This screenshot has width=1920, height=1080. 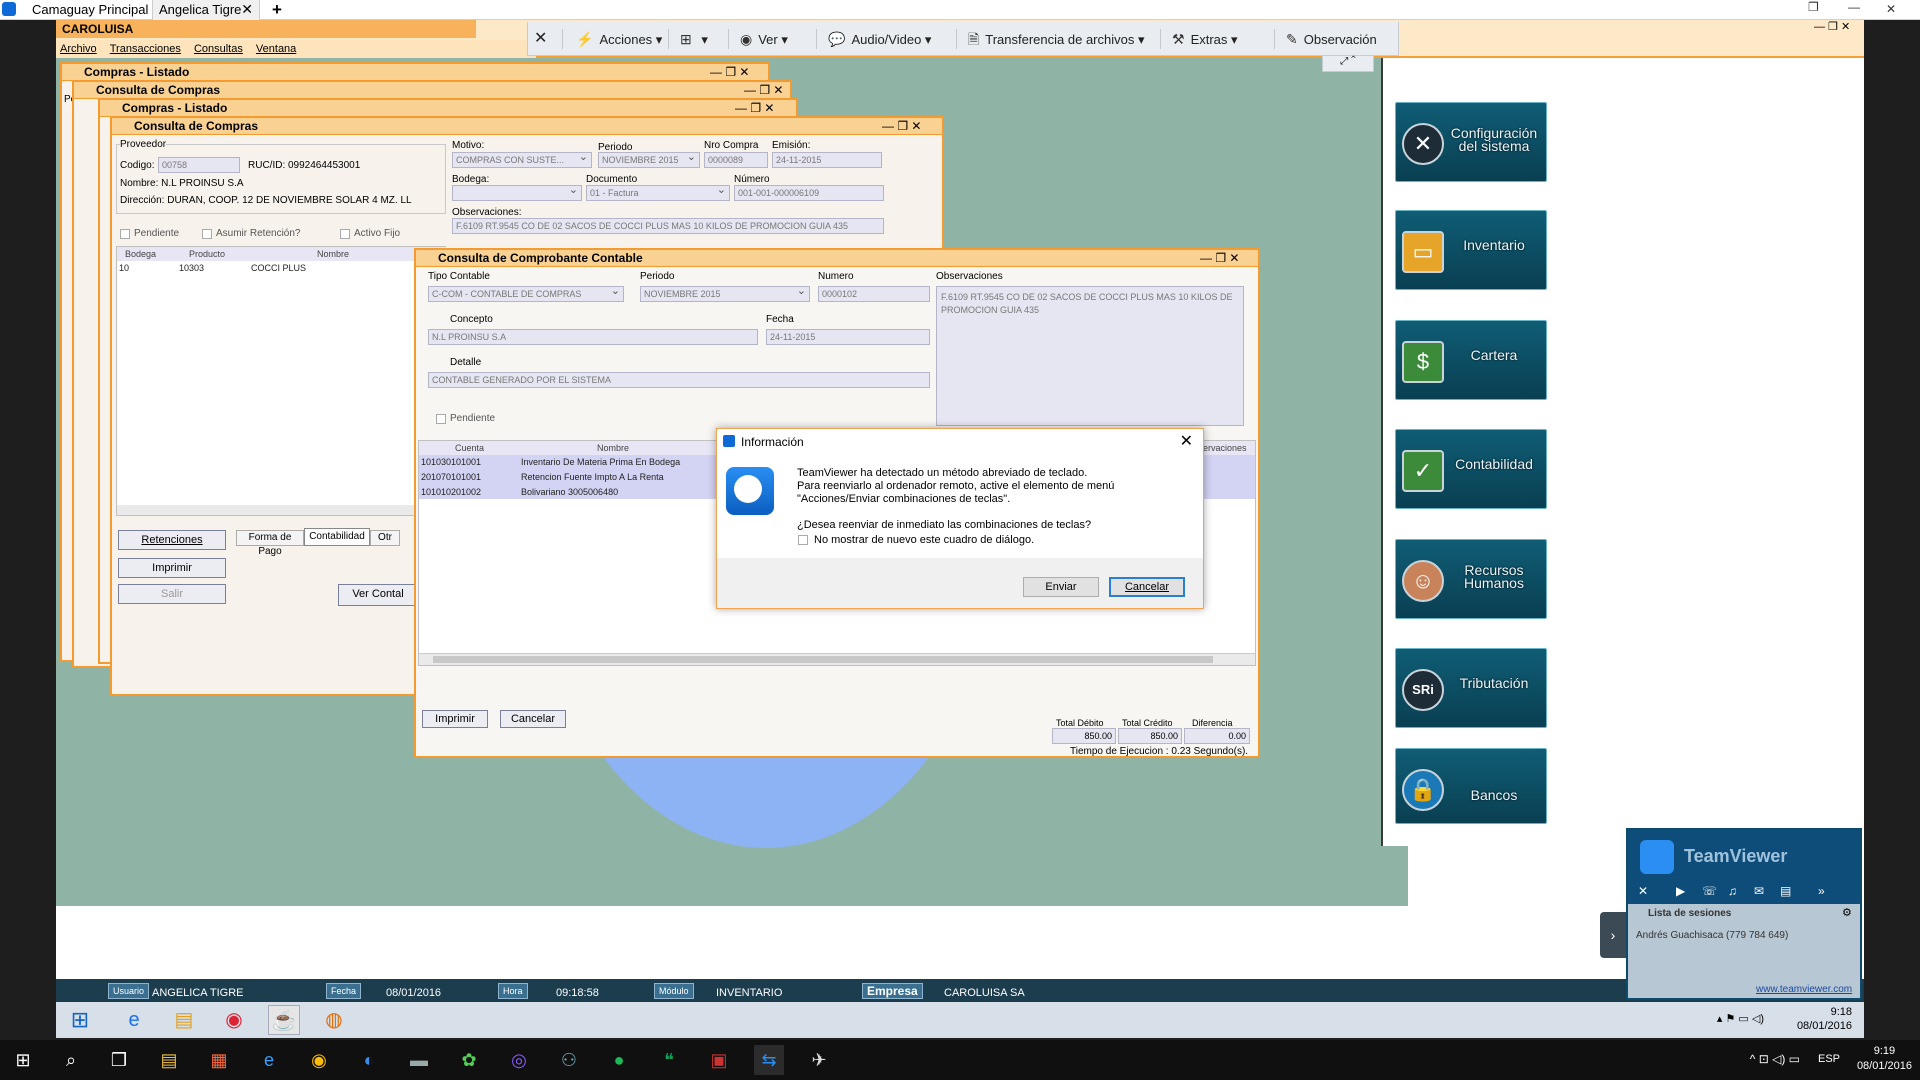 I want to click on app-icon: ⚇, so click(x=569, y=1060).